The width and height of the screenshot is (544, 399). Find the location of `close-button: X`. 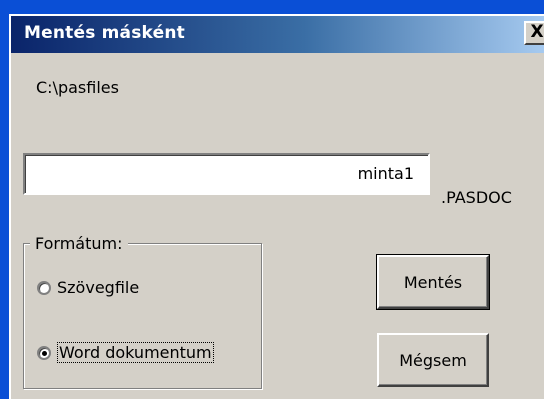

close-button: X is located at coordinates (534, 33).